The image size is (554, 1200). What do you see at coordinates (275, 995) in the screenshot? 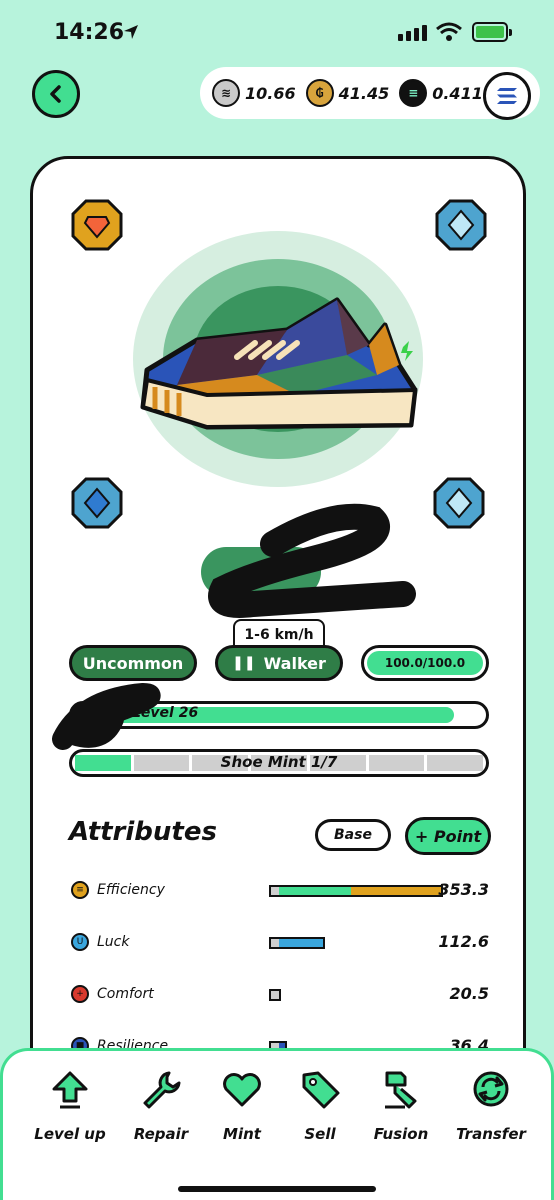
I see `comfort-bar` at bounding box center [275, 995].